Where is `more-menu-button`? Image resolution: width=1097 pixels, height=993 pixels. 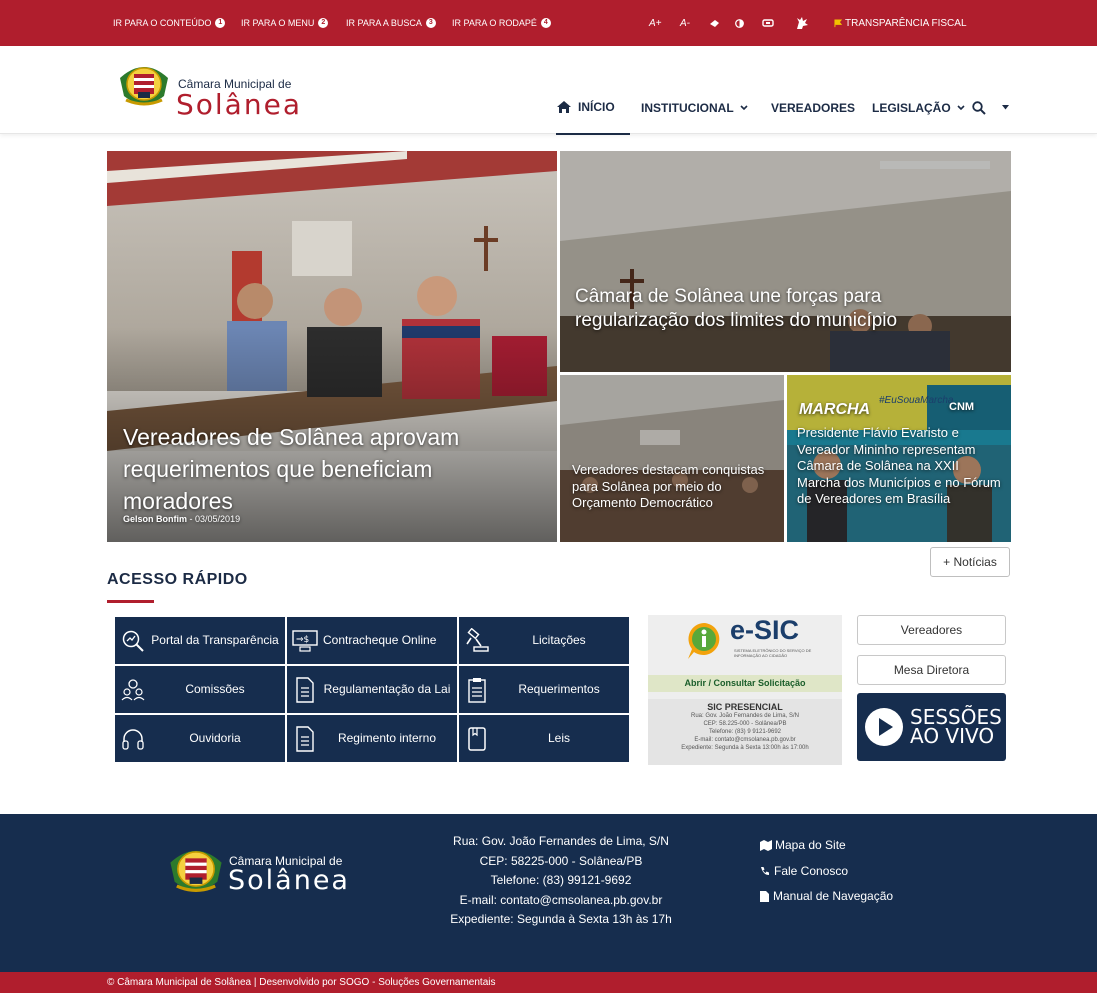 more-menu-button is located at coordinates (1005, 107).